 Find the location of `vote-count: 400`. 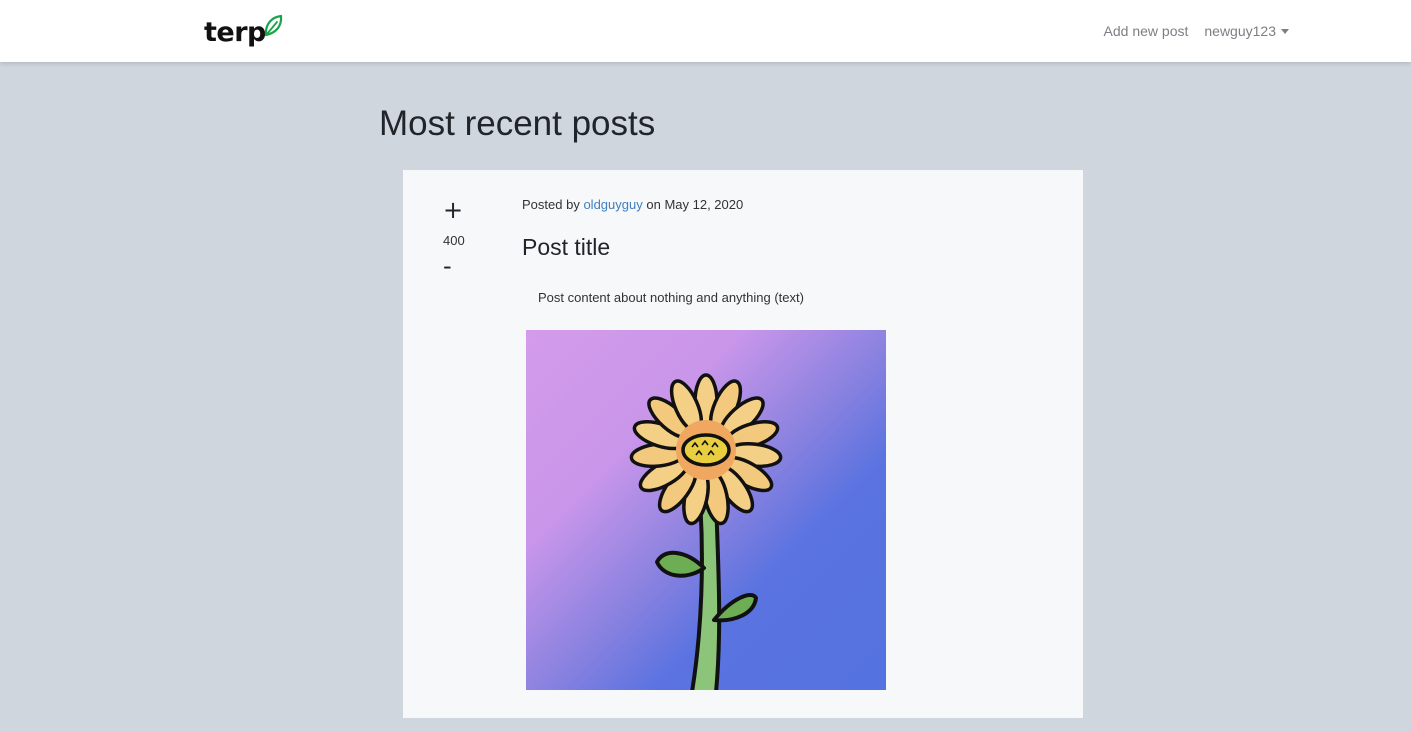

vote-count: 400 is located at coordinates (454, 240).